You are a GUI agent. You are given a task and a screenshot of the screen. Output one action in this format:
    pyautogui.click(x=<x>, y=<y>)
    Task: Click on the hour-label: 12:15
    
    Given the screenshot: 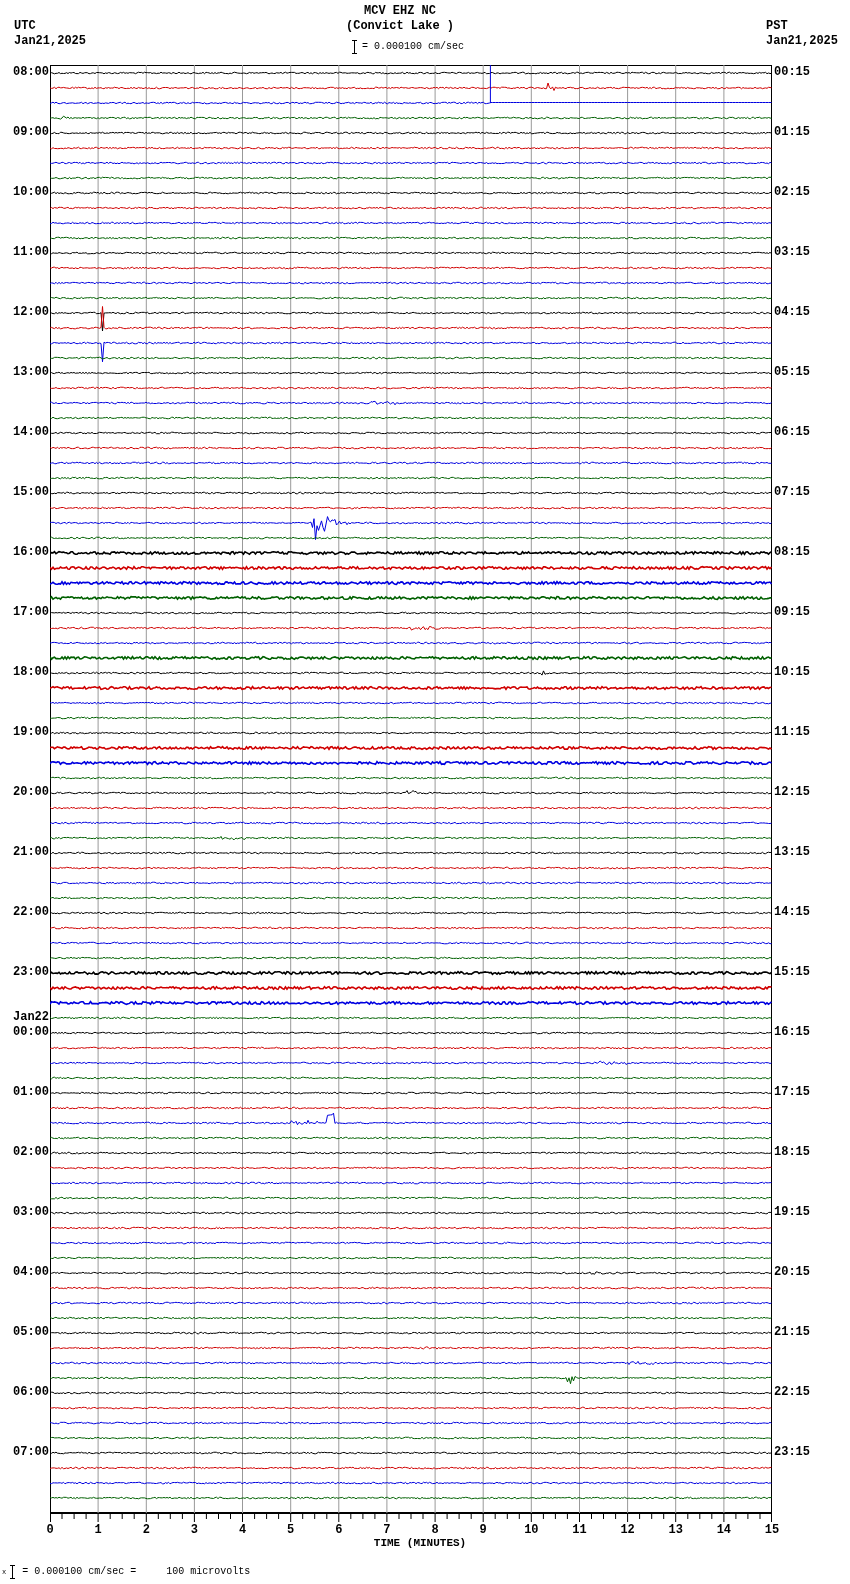 What is the action you would take?
    pyautogui.click(x=792, y=792)
    